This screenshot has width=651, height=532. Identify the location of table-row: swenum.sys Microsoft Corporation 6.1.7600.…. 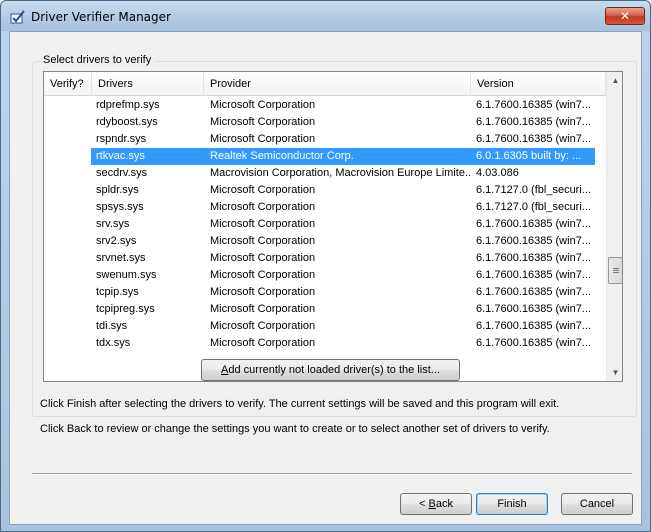
(325, 275).